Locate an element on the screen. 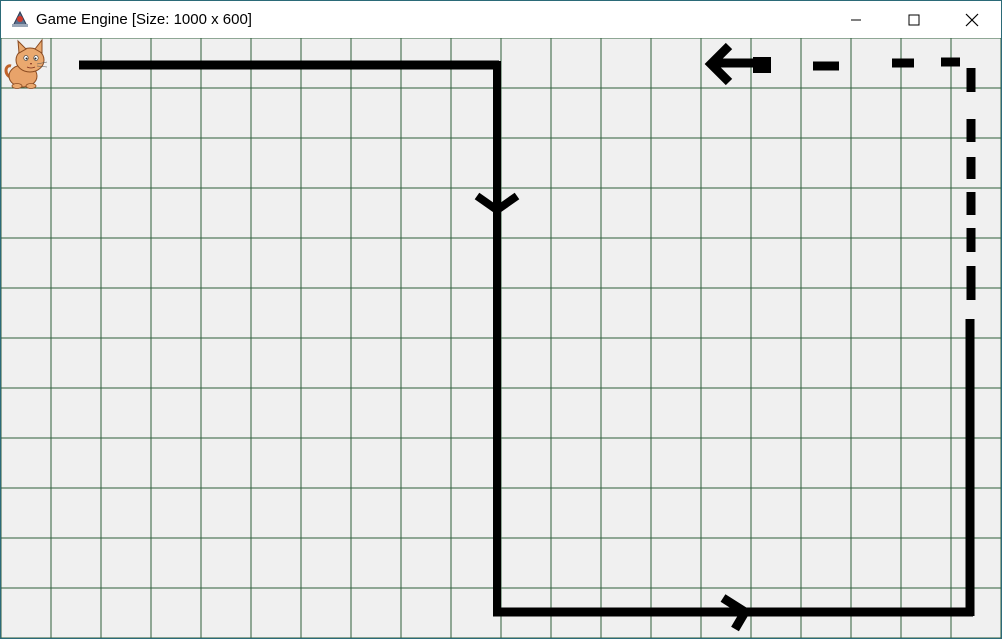  maximize-button is located at coordinates (914, 19).